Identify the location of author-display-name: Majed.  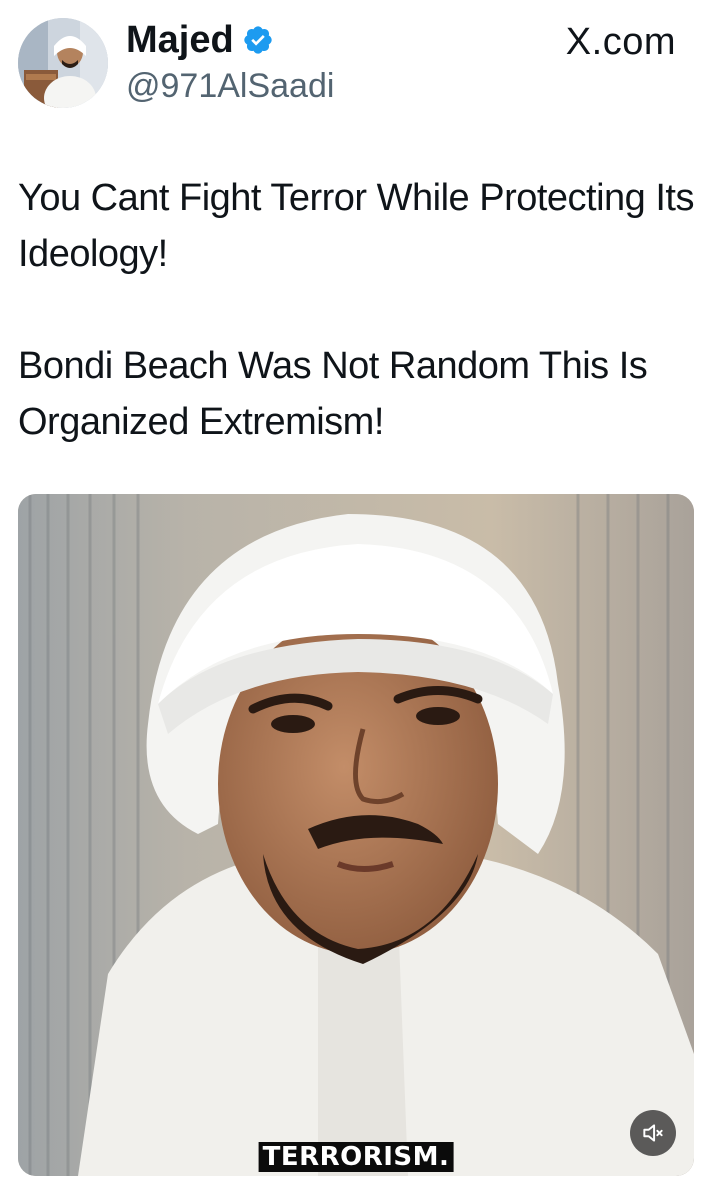
(180, 40).